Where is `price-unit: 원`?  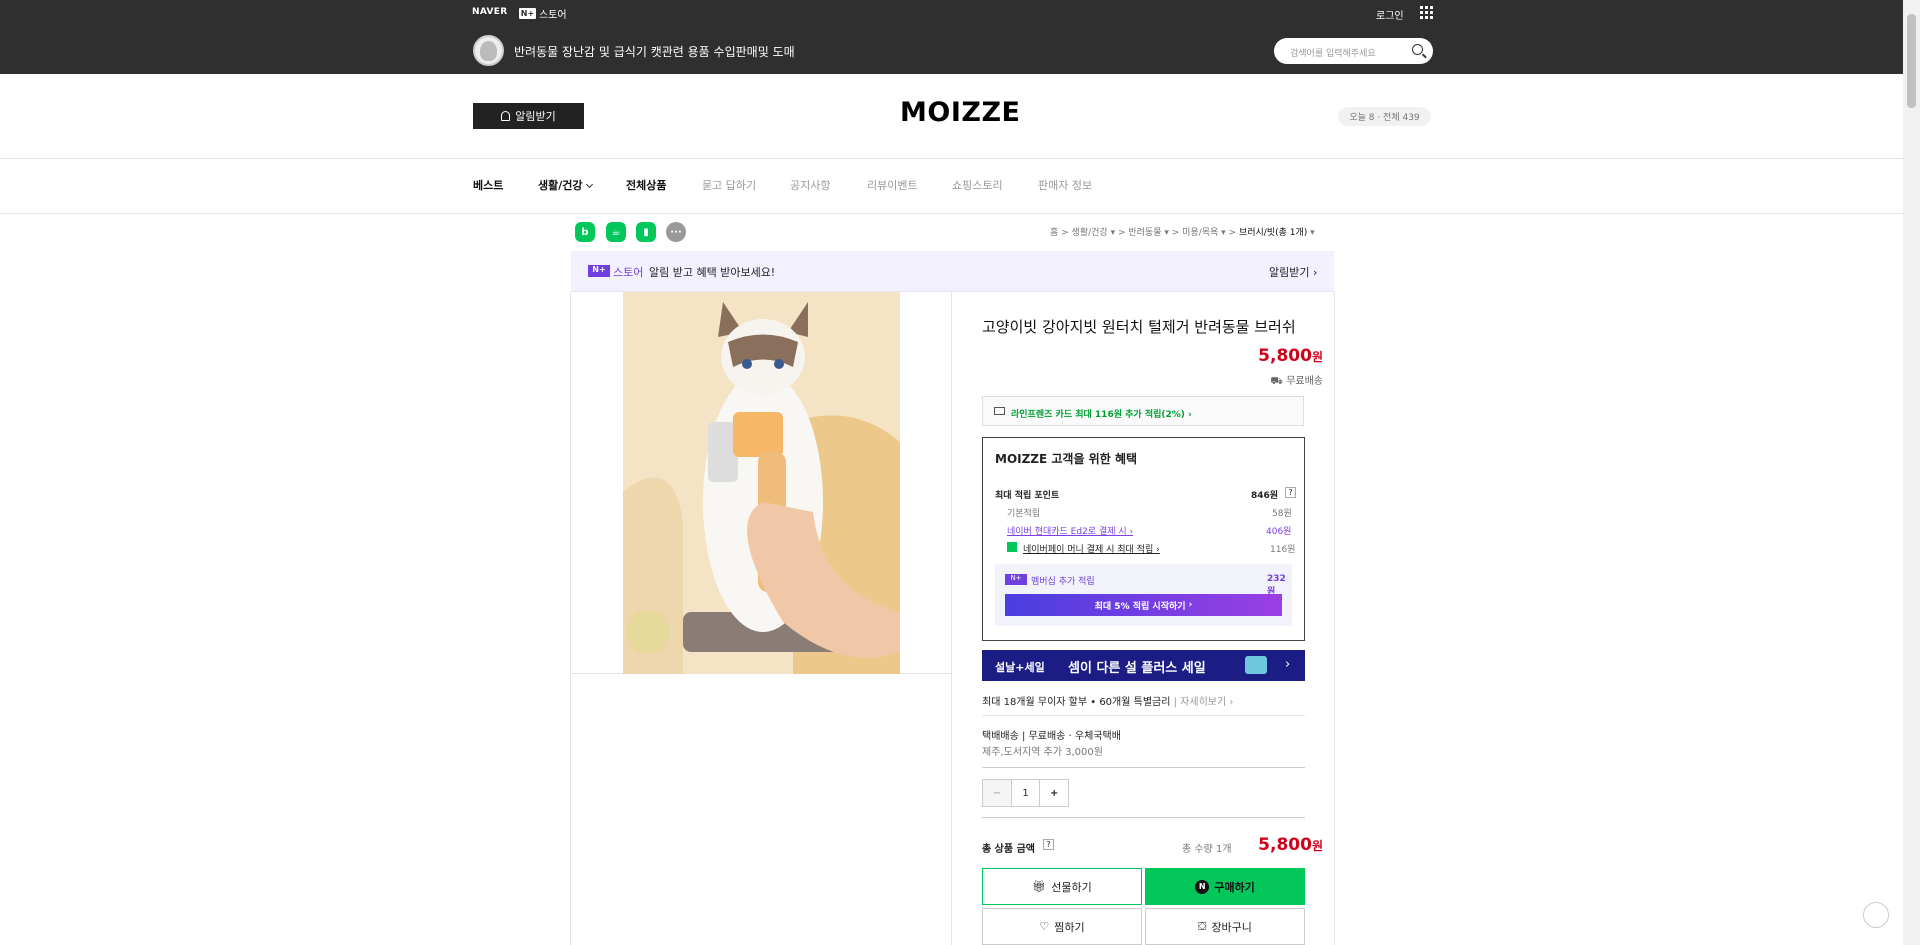 price-unit: 원 is located at coordinates (1317, 357).